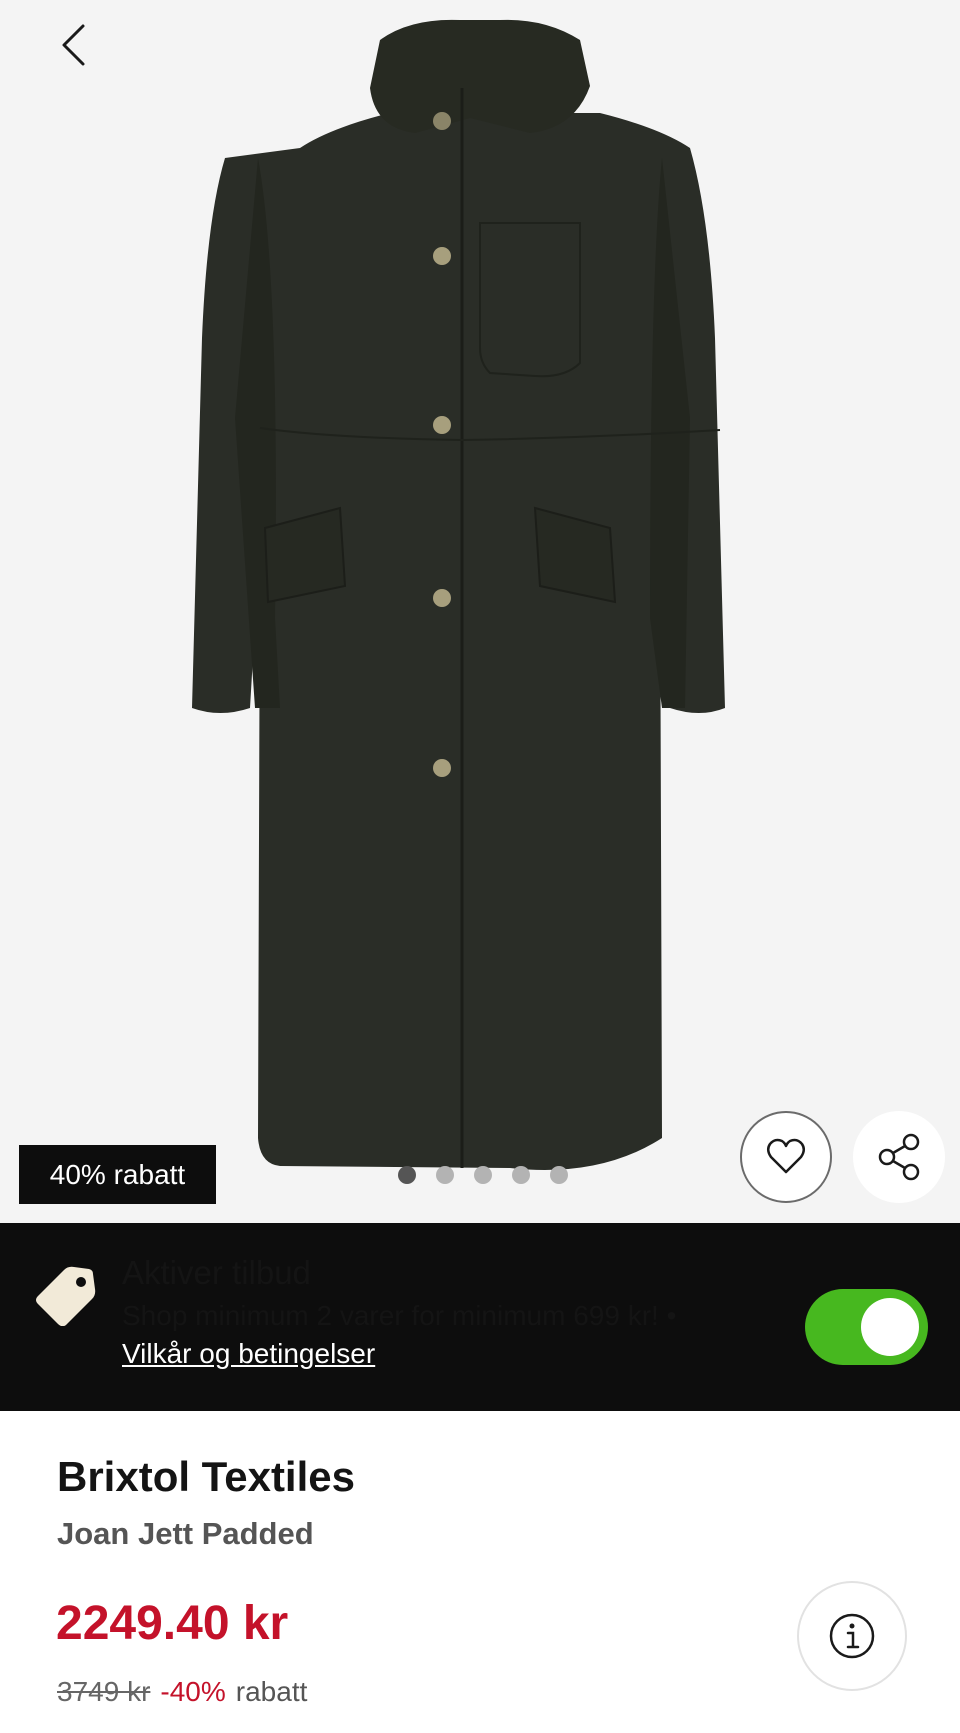  I want to click on sale-price: 2249.40 kr, so click(172, 1623).